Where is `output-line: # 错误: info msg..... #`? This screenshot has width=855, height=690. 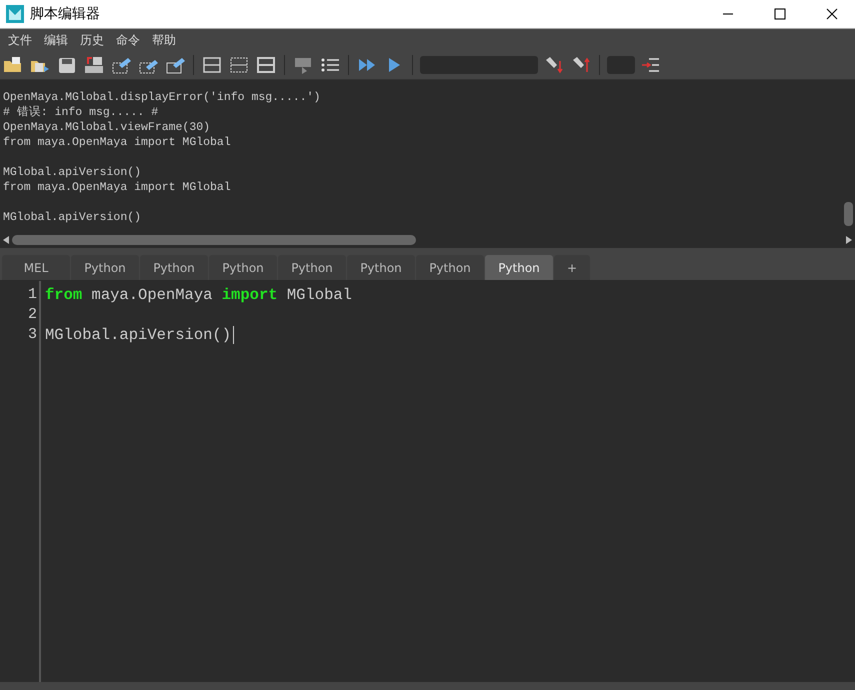
output-line: # 错误: info msg..... # is located at coordinates (81, 112).